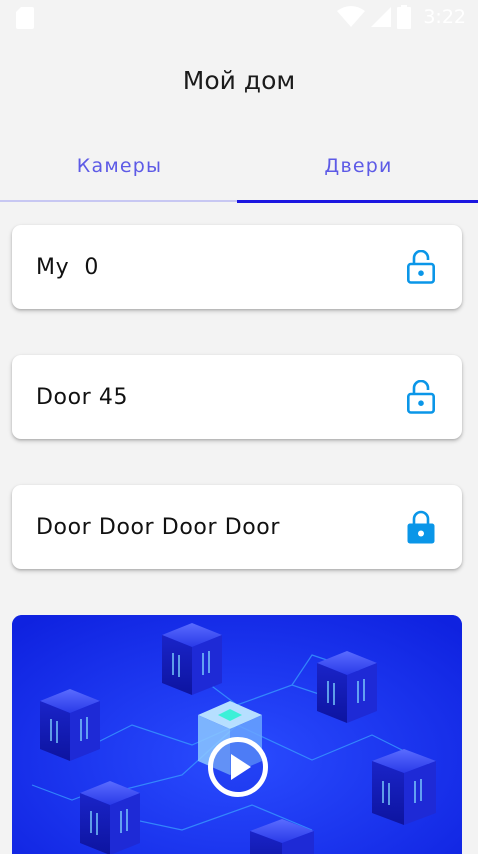 The image size is (478, 854). What do you see at coordinates (357, 201) in the screenshot?
I see `tab-indicator` at bounding box center [357, 201].